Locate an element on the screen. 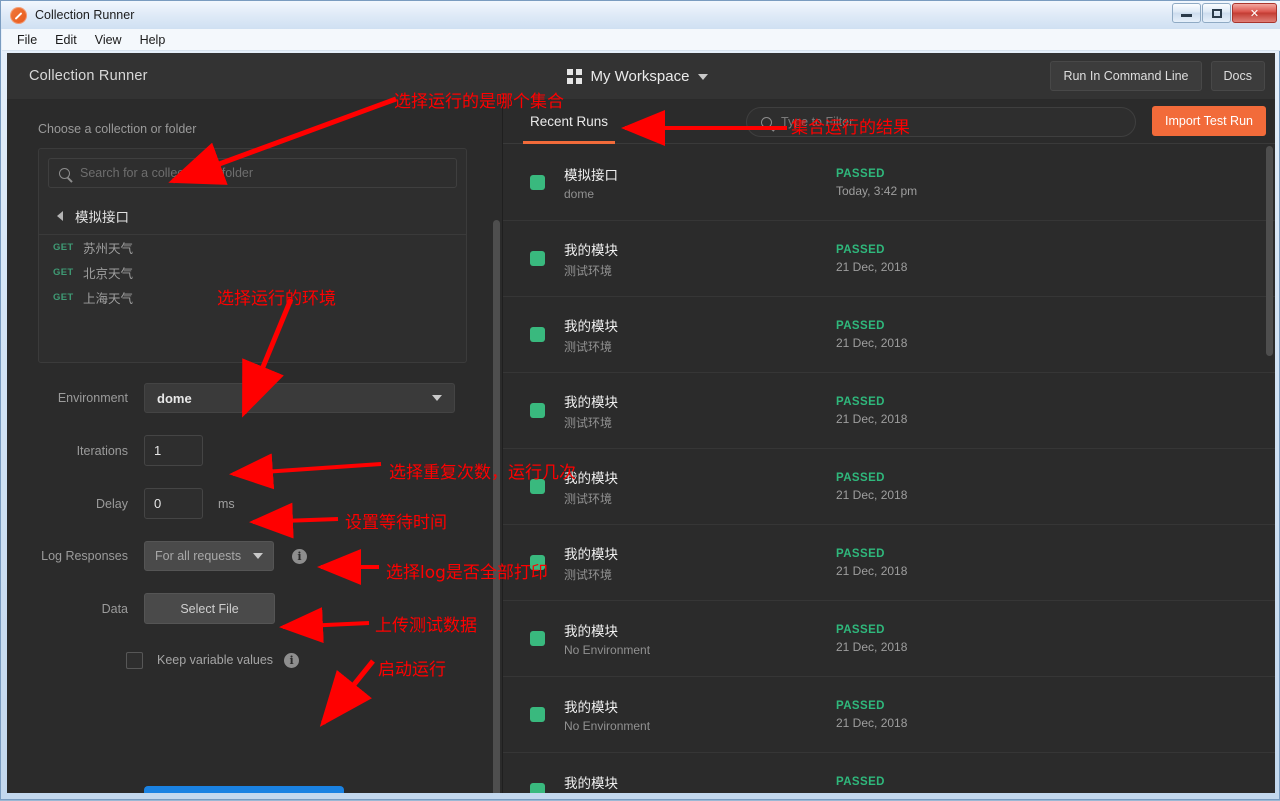 This screenshot has height=801, width=1280. run-button: Run 模拟接口 is located at coordinates (244, 789).